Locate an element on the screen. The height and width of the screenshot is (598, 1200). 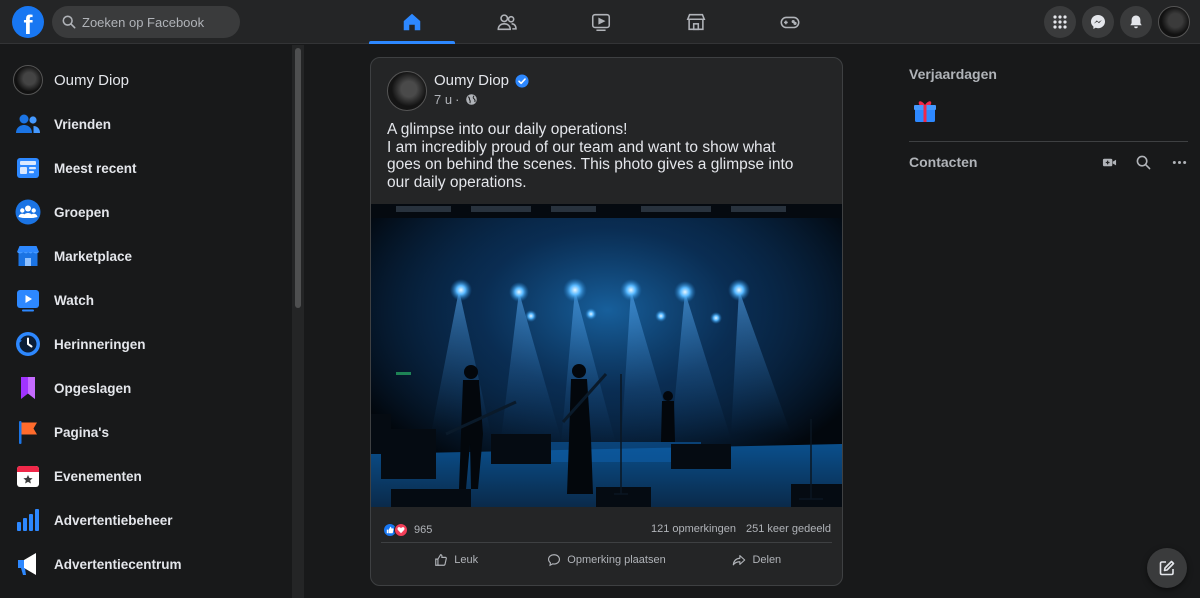
search-box is located at coordinates (146, 22).